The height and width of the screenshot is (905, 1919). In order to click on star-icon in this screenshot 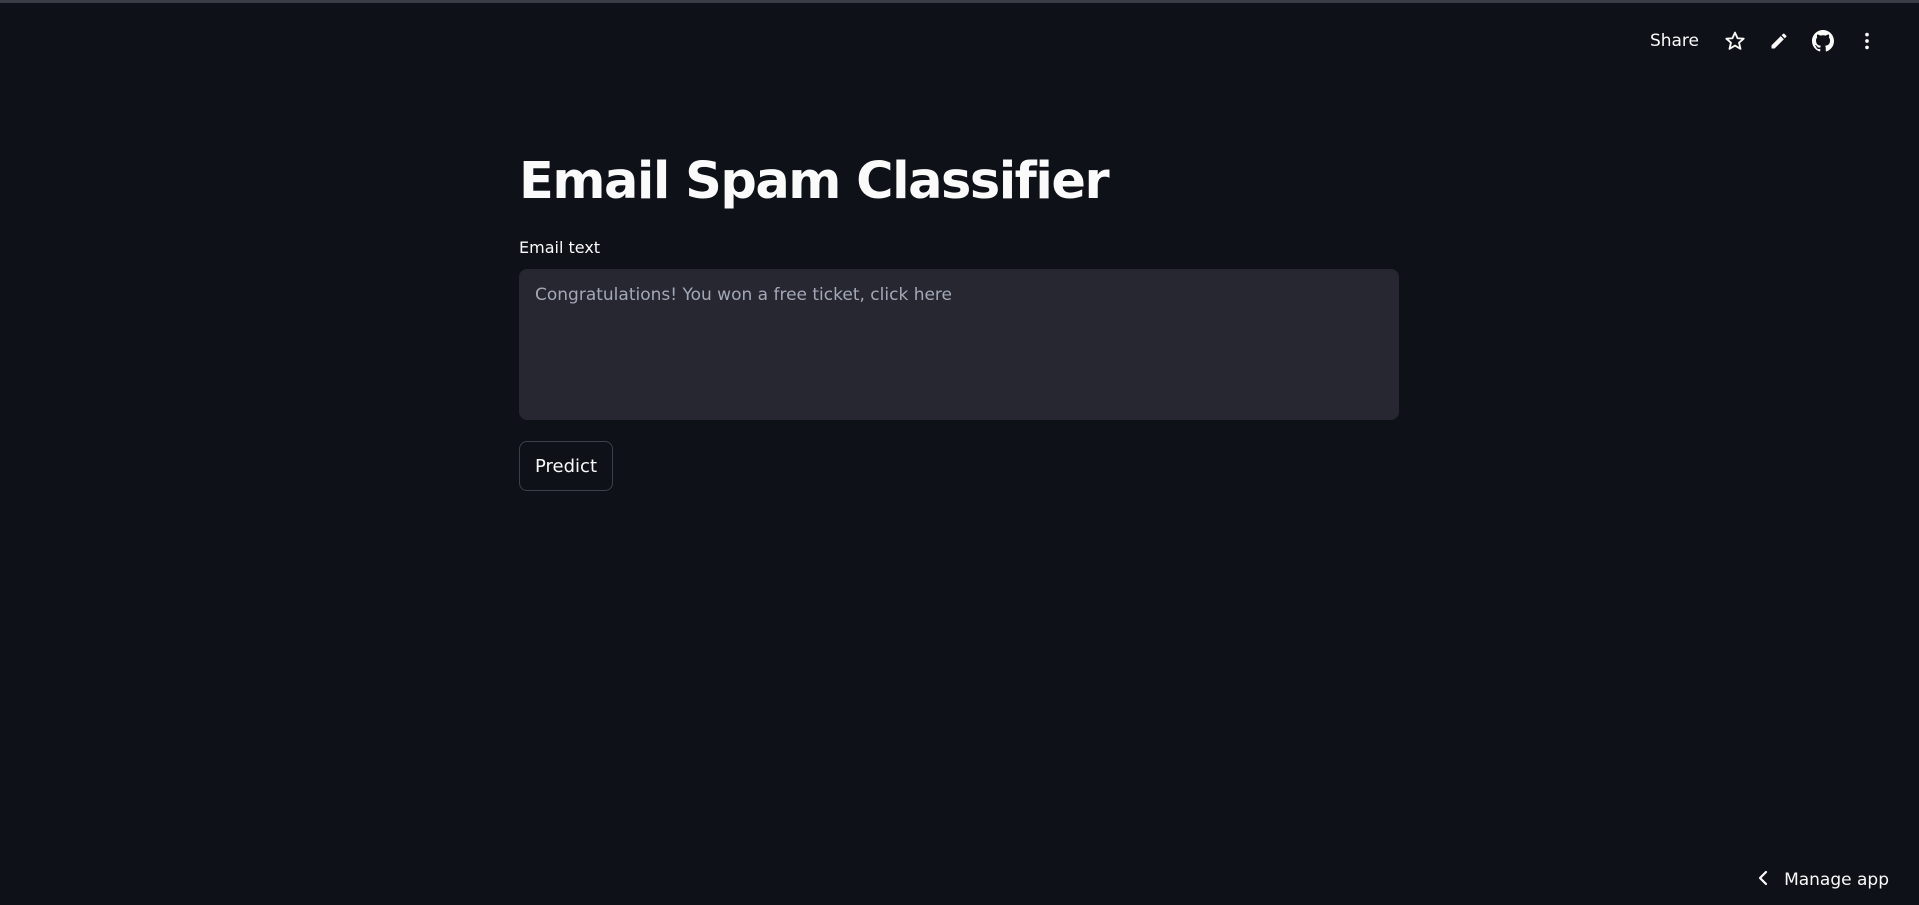, I will do `click(1735, 41)`.